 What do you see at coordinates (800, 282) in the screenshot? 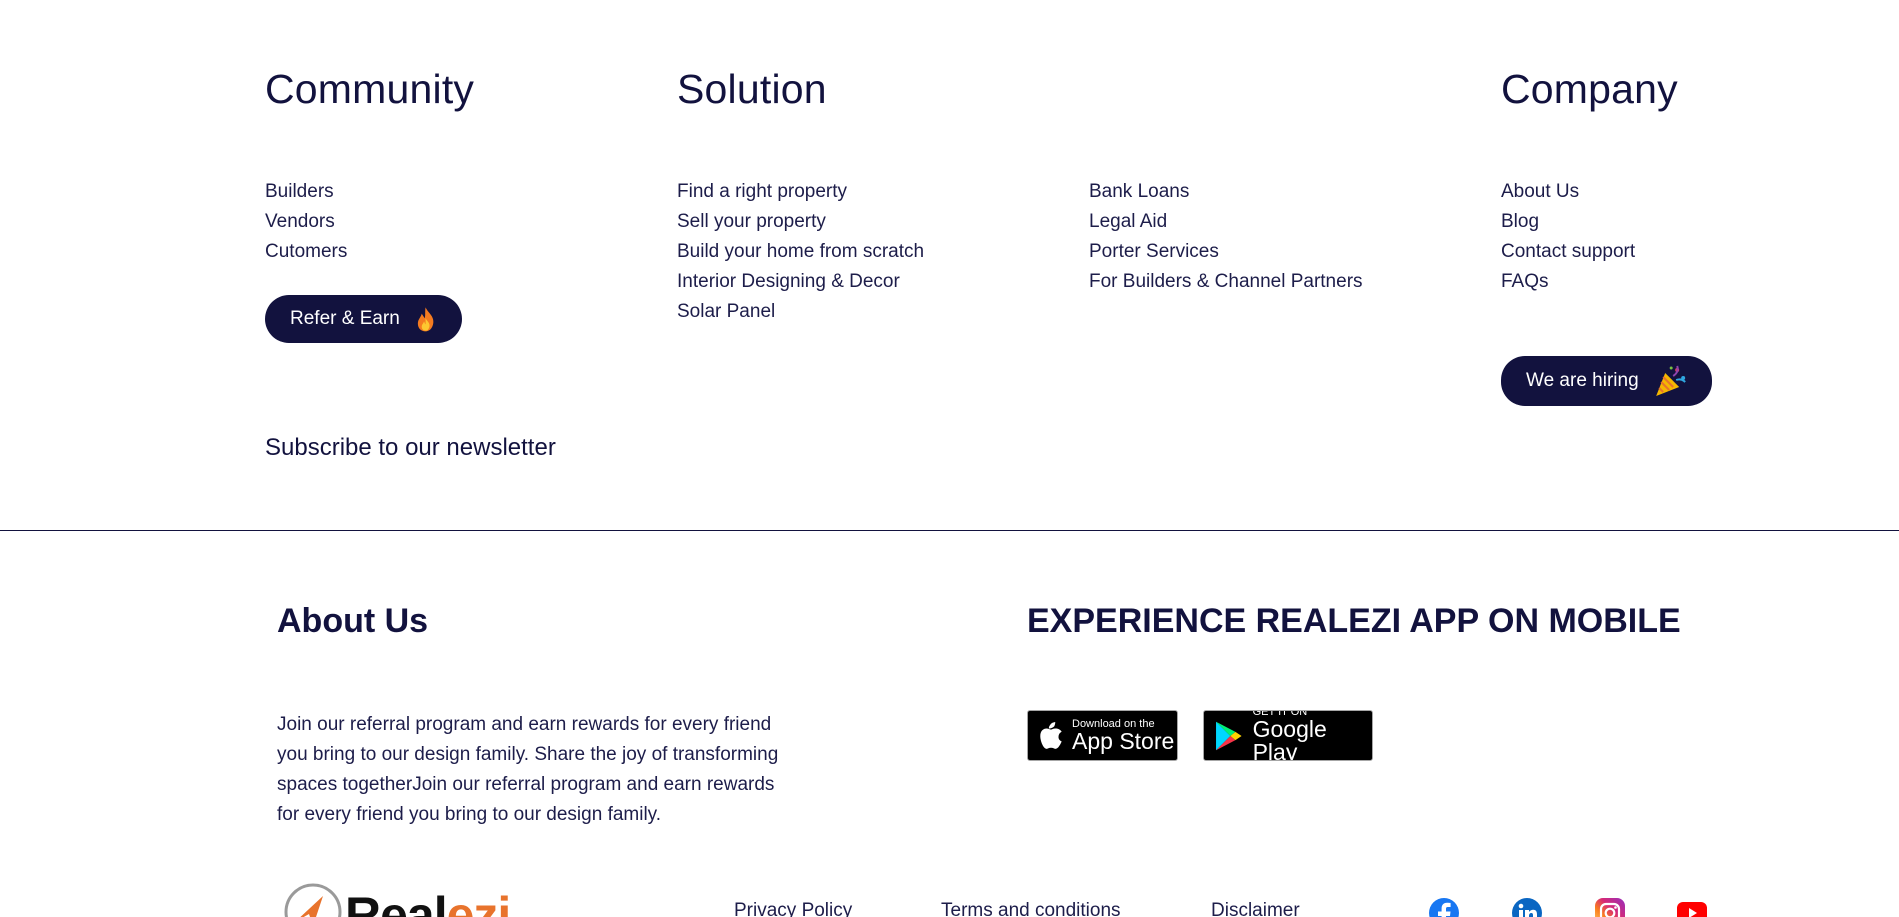
I see `solution-link-interior: Interior Designing & Decor` at bounding box center [800, 282].